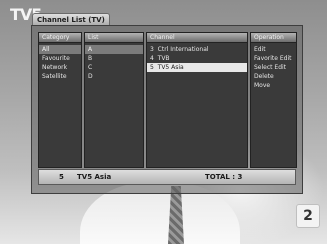  What do you see at coordinates (183, 49) in the screenshot?
I see `channel-name: Ctrl International` at bounding box center [183, 49].